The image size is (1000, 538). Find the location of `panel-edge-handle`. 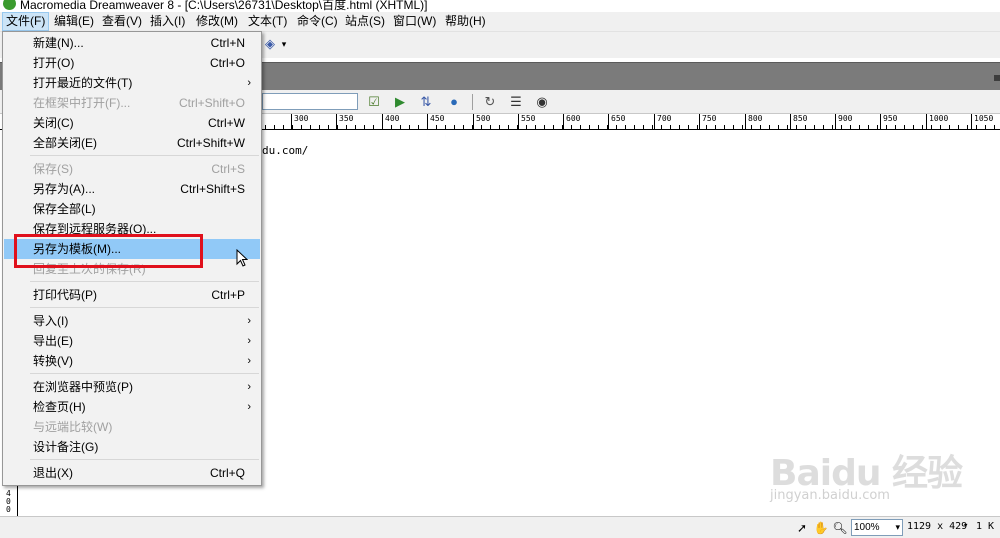

panel-edge-handle is located at coordinates (997, 78).